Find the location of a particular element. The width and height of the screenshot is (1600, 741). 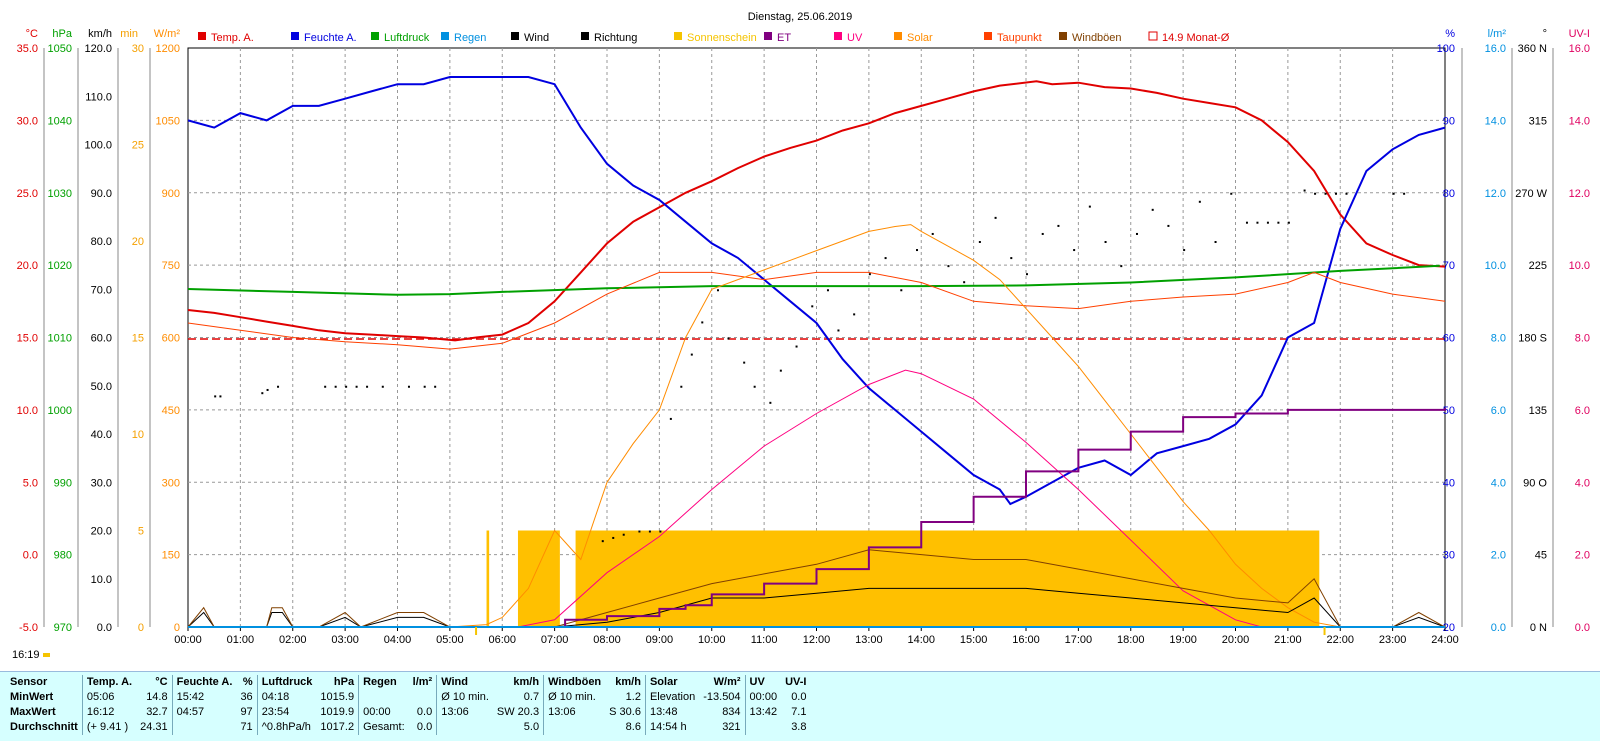

right-axis-tick-label: 30 is located at coordinates (1449, 556).